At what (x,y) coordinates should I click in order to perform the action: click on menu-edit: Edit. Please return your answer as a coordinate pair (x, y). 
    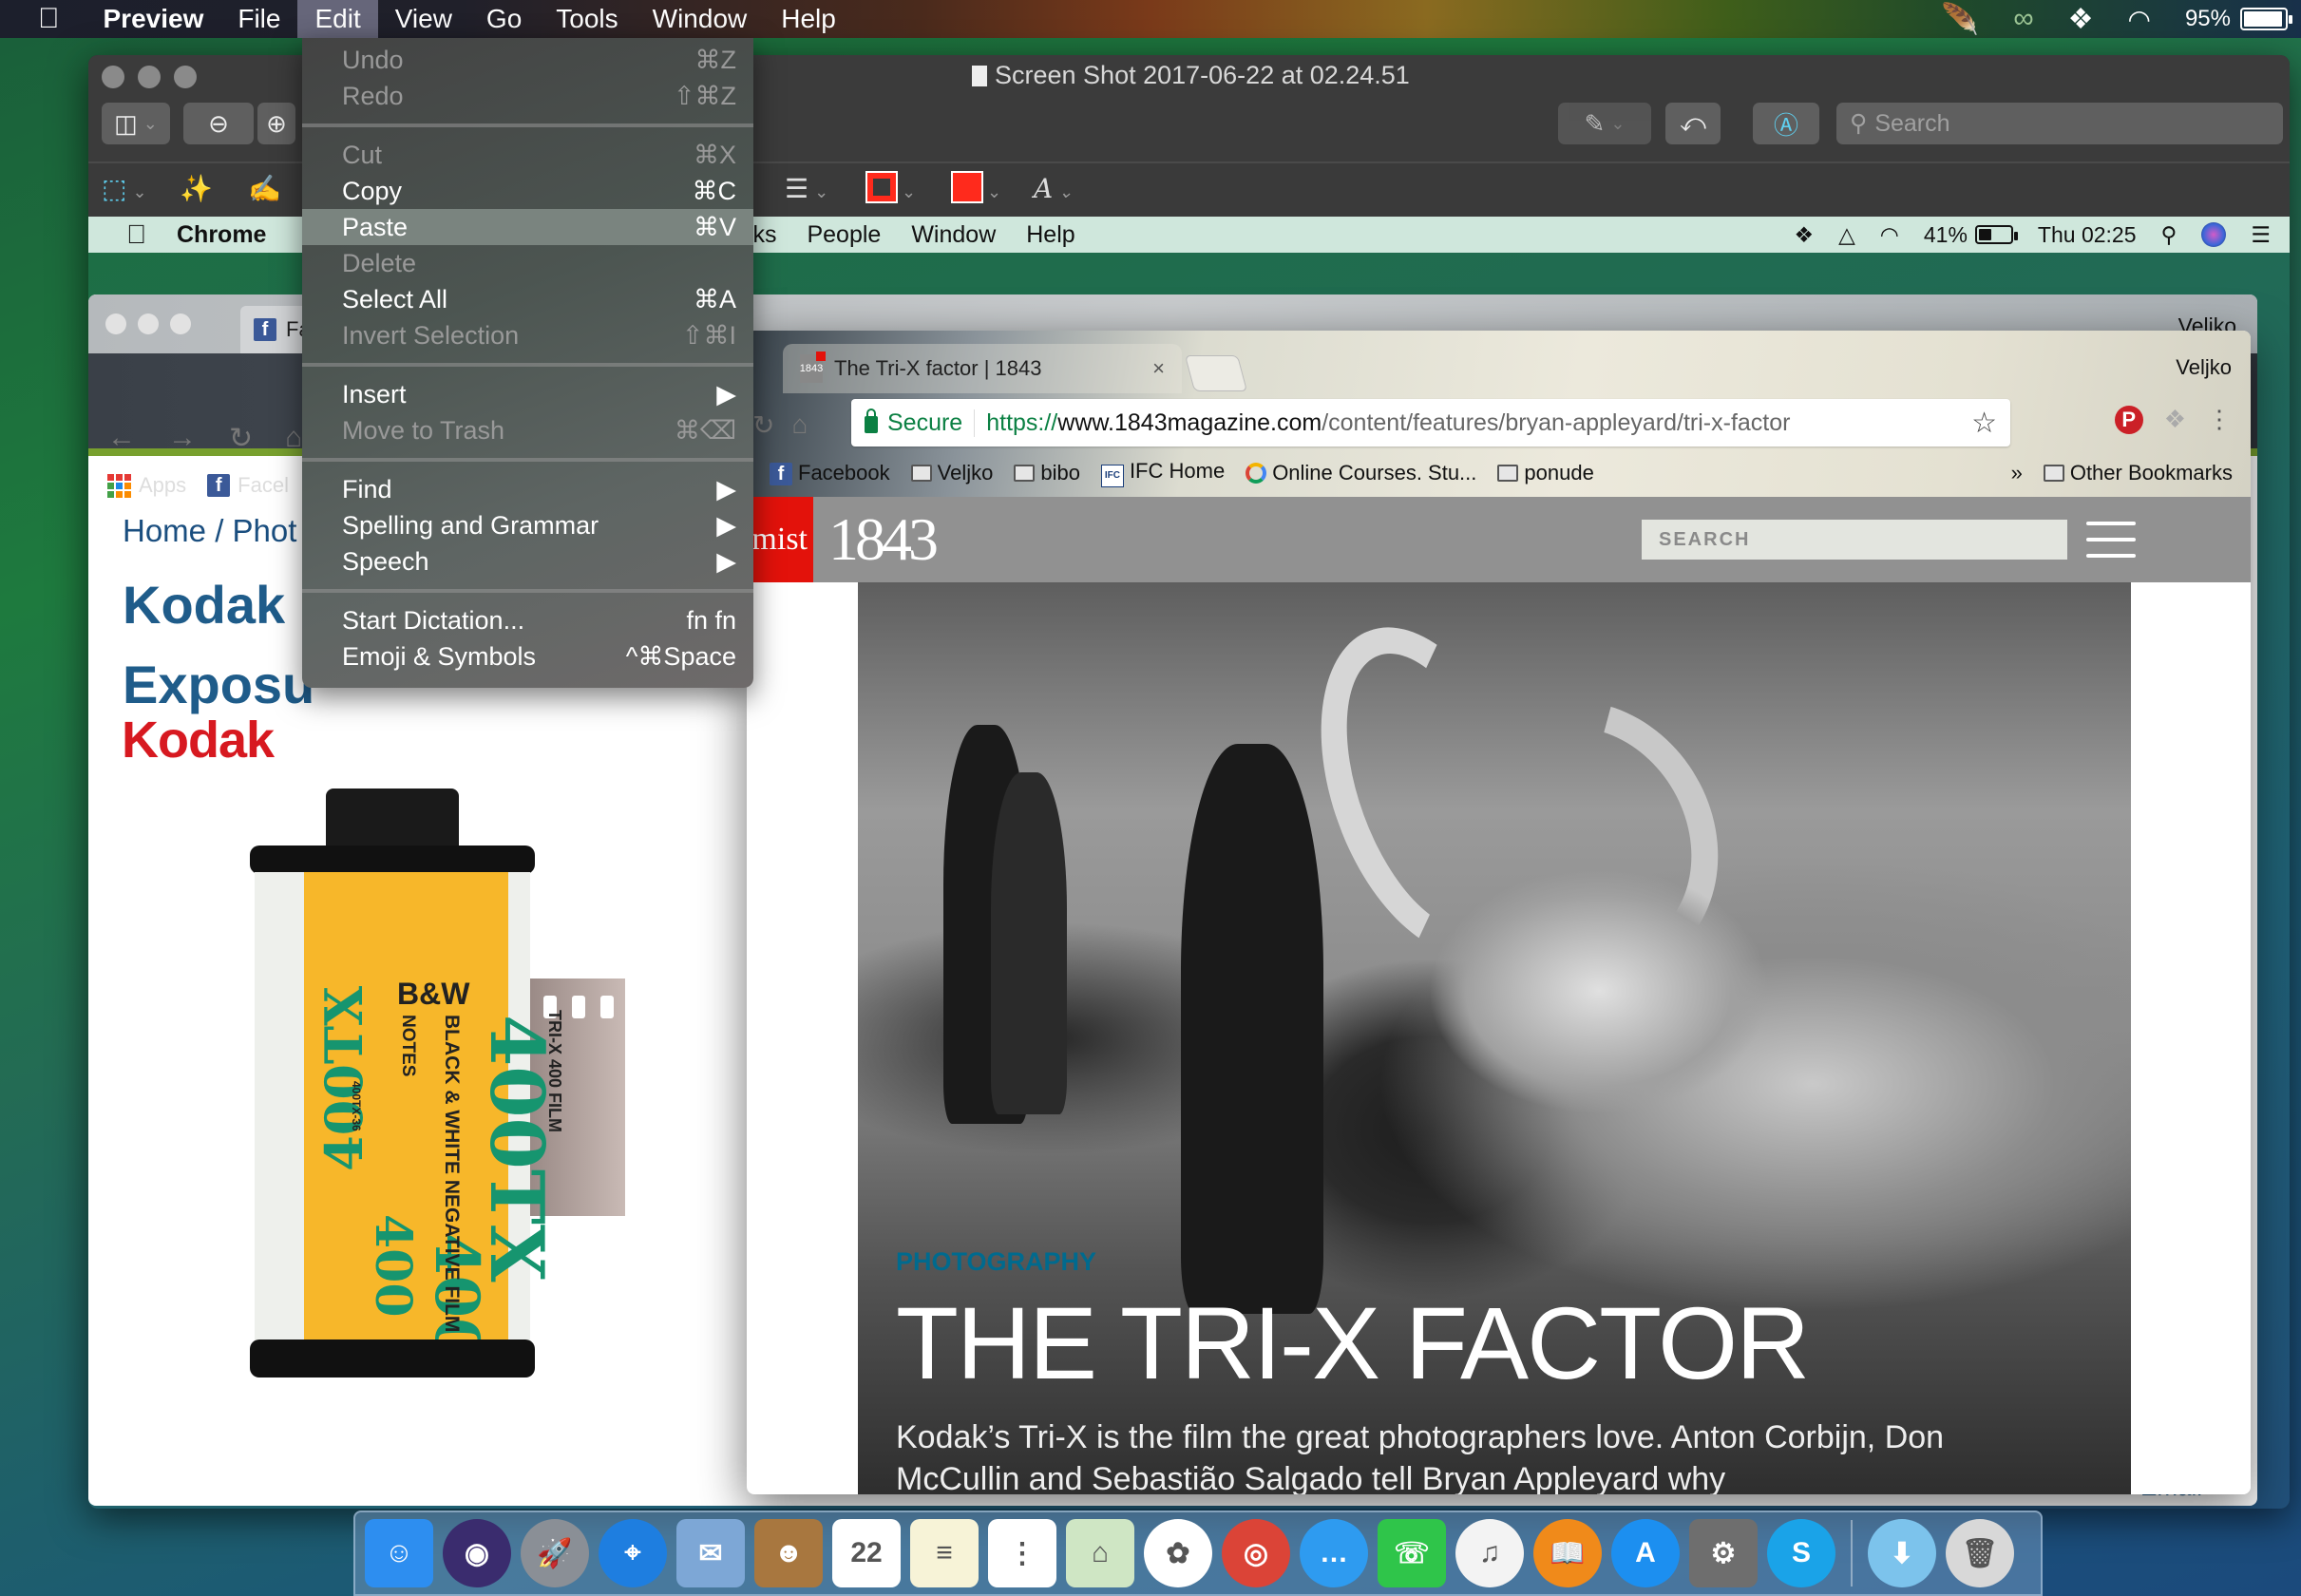
    Looking at the image, I should click on (337, 19).